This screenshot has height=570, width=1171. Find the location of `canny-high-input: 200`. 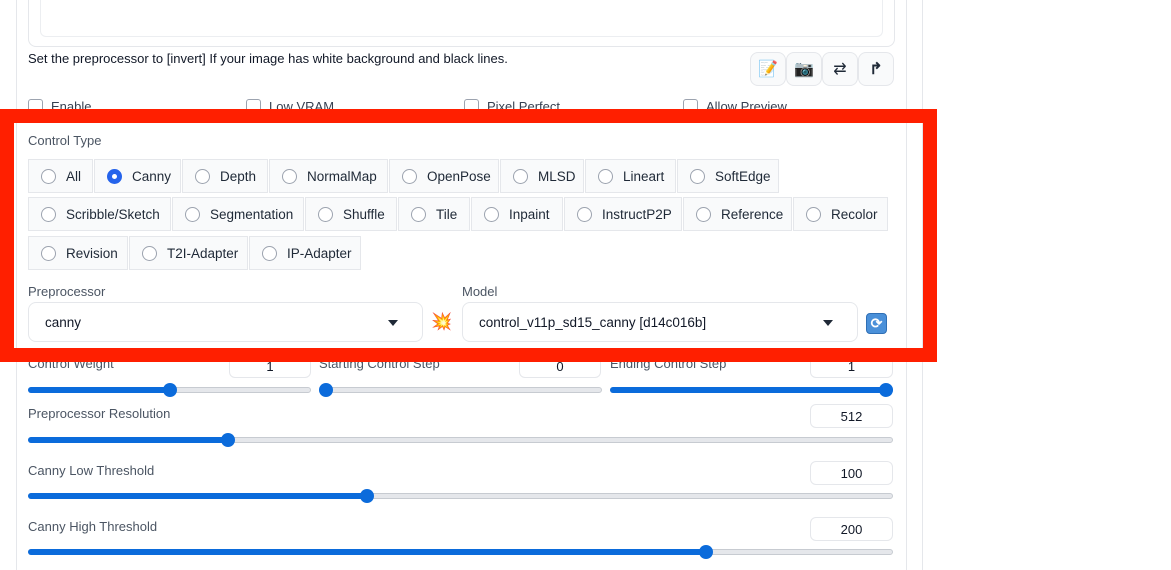

canny-high-input: 200 is located at coordinates (851, 529).